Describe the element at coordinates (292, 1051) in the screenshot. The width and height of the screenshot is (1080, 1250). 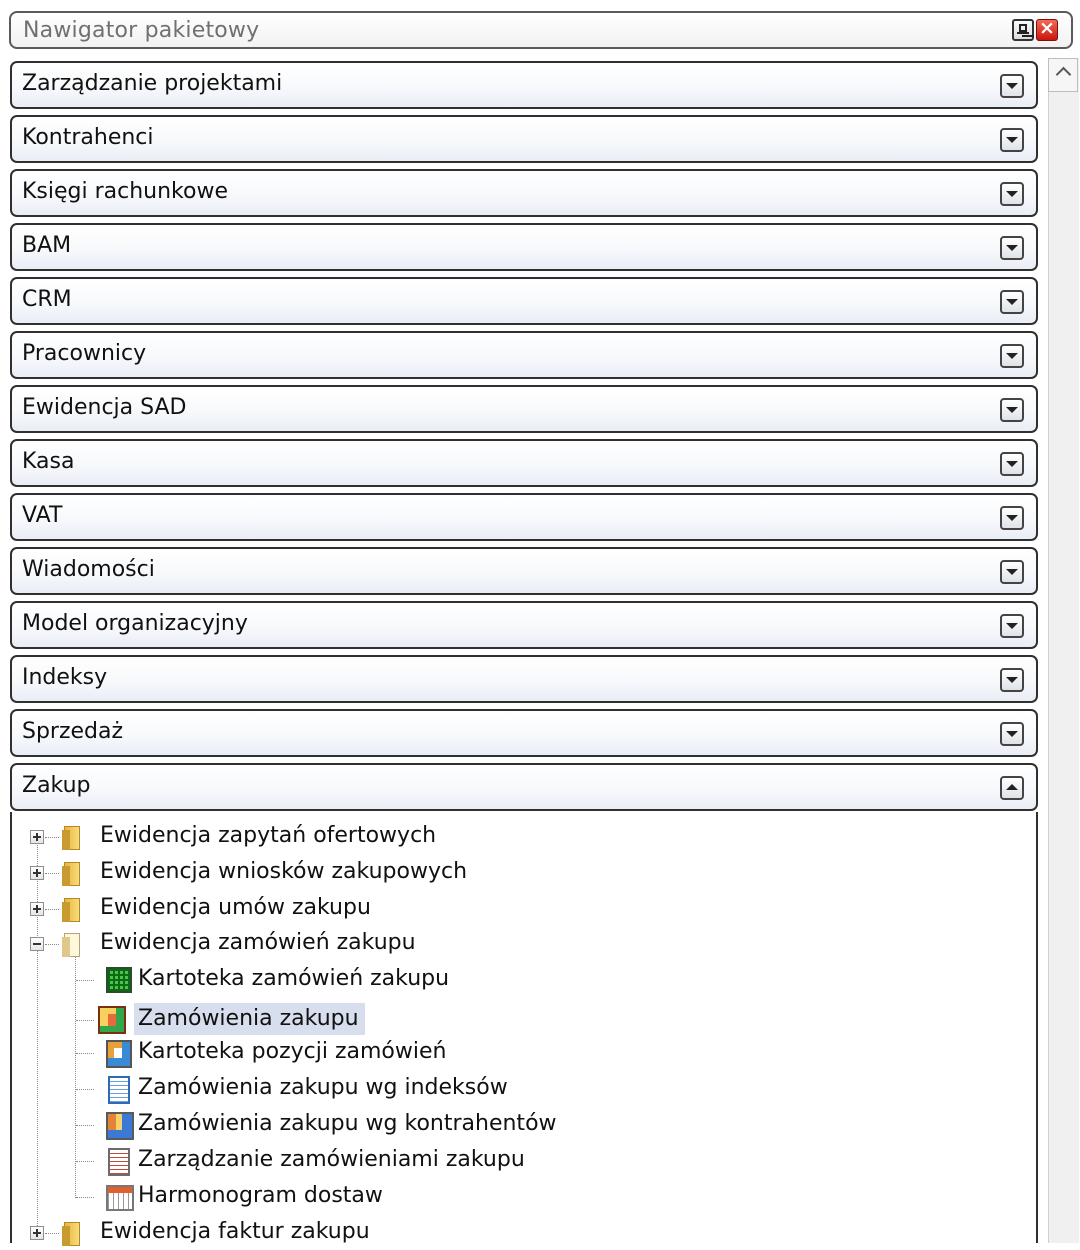
I see `tree-item-label: Kartoteka pozycji zamówień` at that location.